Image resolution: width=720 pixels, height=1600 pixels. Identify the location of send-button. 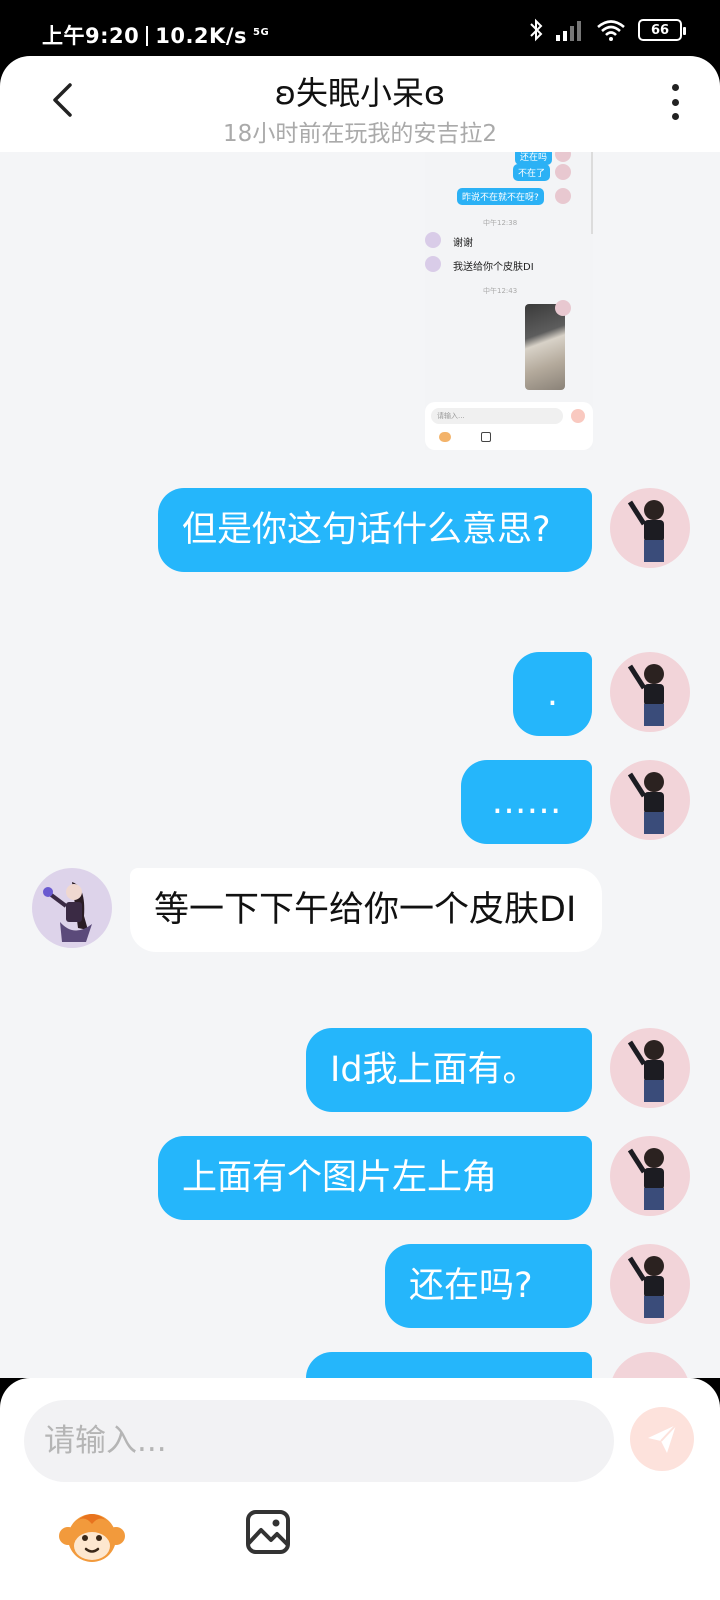
(662, 1439).